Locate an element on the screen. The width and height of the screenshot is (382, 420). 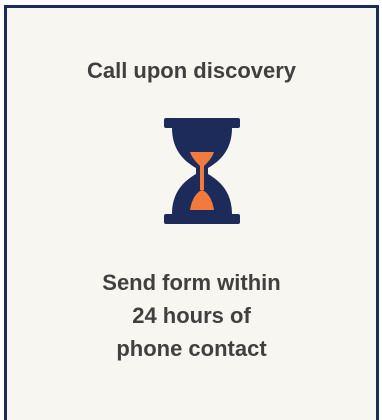
instruction-line: 24 hours of is located at coordinates (191, 315).